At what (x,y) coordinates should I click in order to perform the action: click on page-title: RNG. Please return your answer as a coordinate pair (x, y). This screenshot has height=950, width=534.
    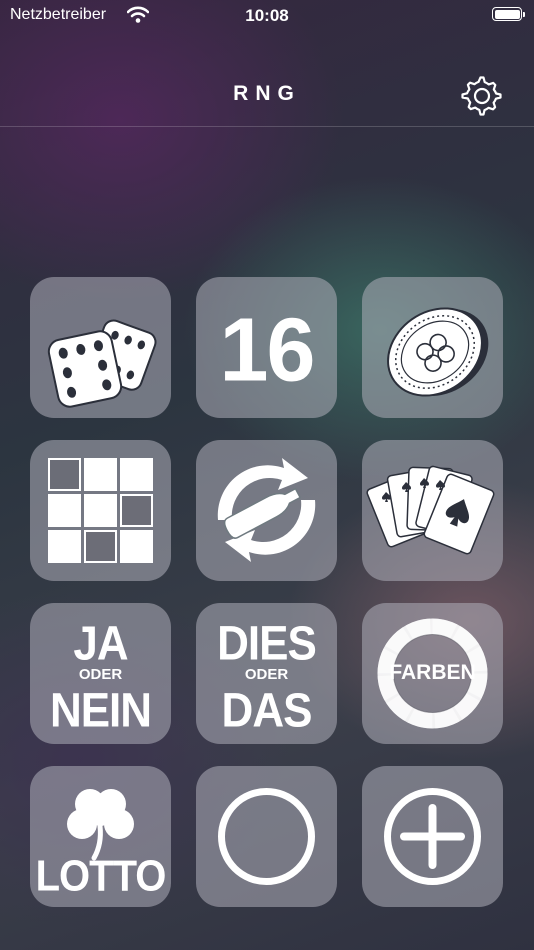
    Looking at the image, I should click on (267, 93).